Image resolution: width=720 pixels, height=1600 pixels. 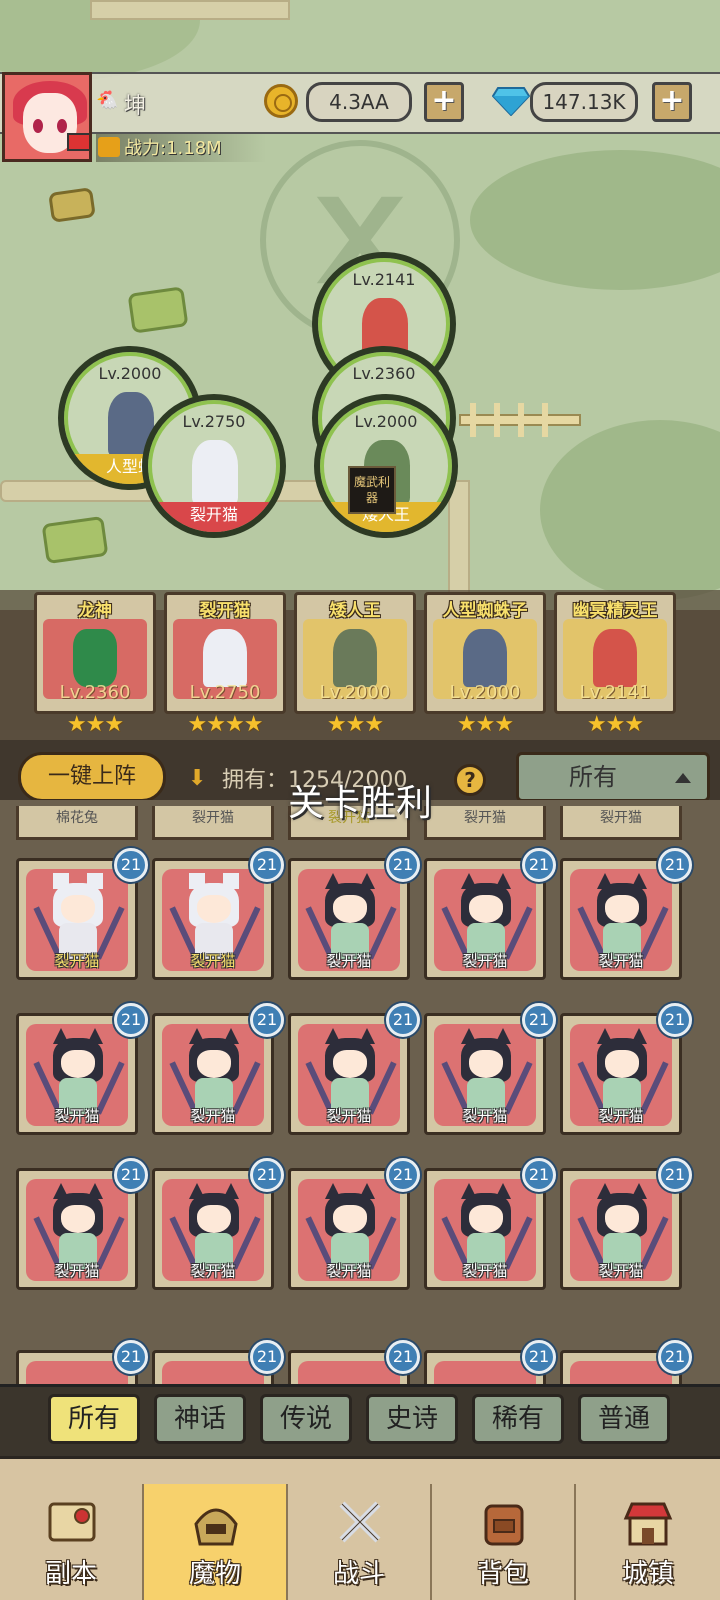 What do you see at coordinates (386, 421) in the screenshot?
I see `monster-level: Lv.2000` at bounding box center [386, 421].